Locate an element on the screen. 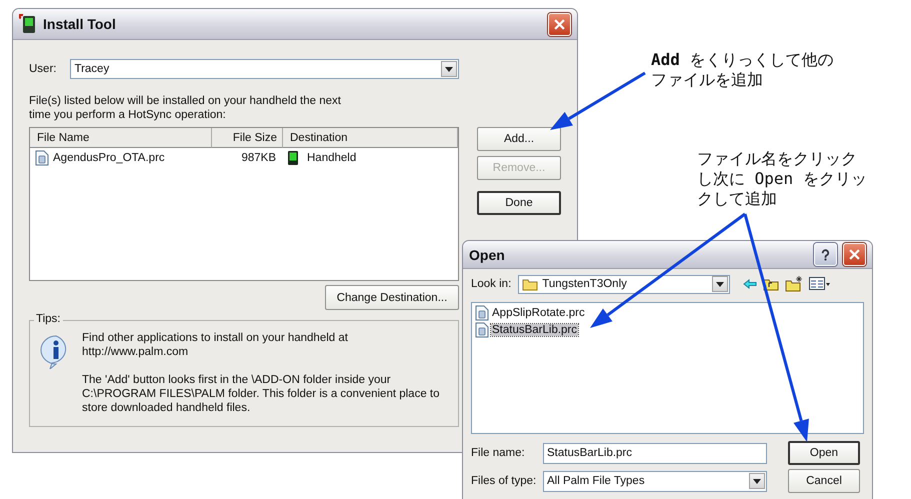 Image resolution: width=911 pixels, height=499 pixels. tip-text: The 'Add' button looks first in the \ADD-ON folder inside your C:\PROGRAM FILES\PALM folder. This folder is a convenient place to store downloaded handheld files. is located at coordinates (261, 394).